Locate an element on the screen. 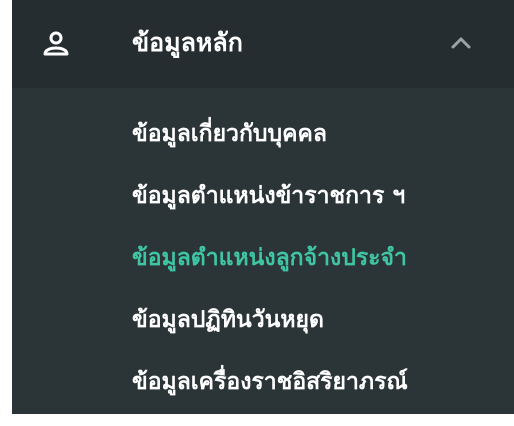 The width and height of the screenshot is (514, 426). submenu-item-royal-decorations: ข้อมูลเครื่องราชอิสริยาภรณ์ is located at coordinates (317, 382).